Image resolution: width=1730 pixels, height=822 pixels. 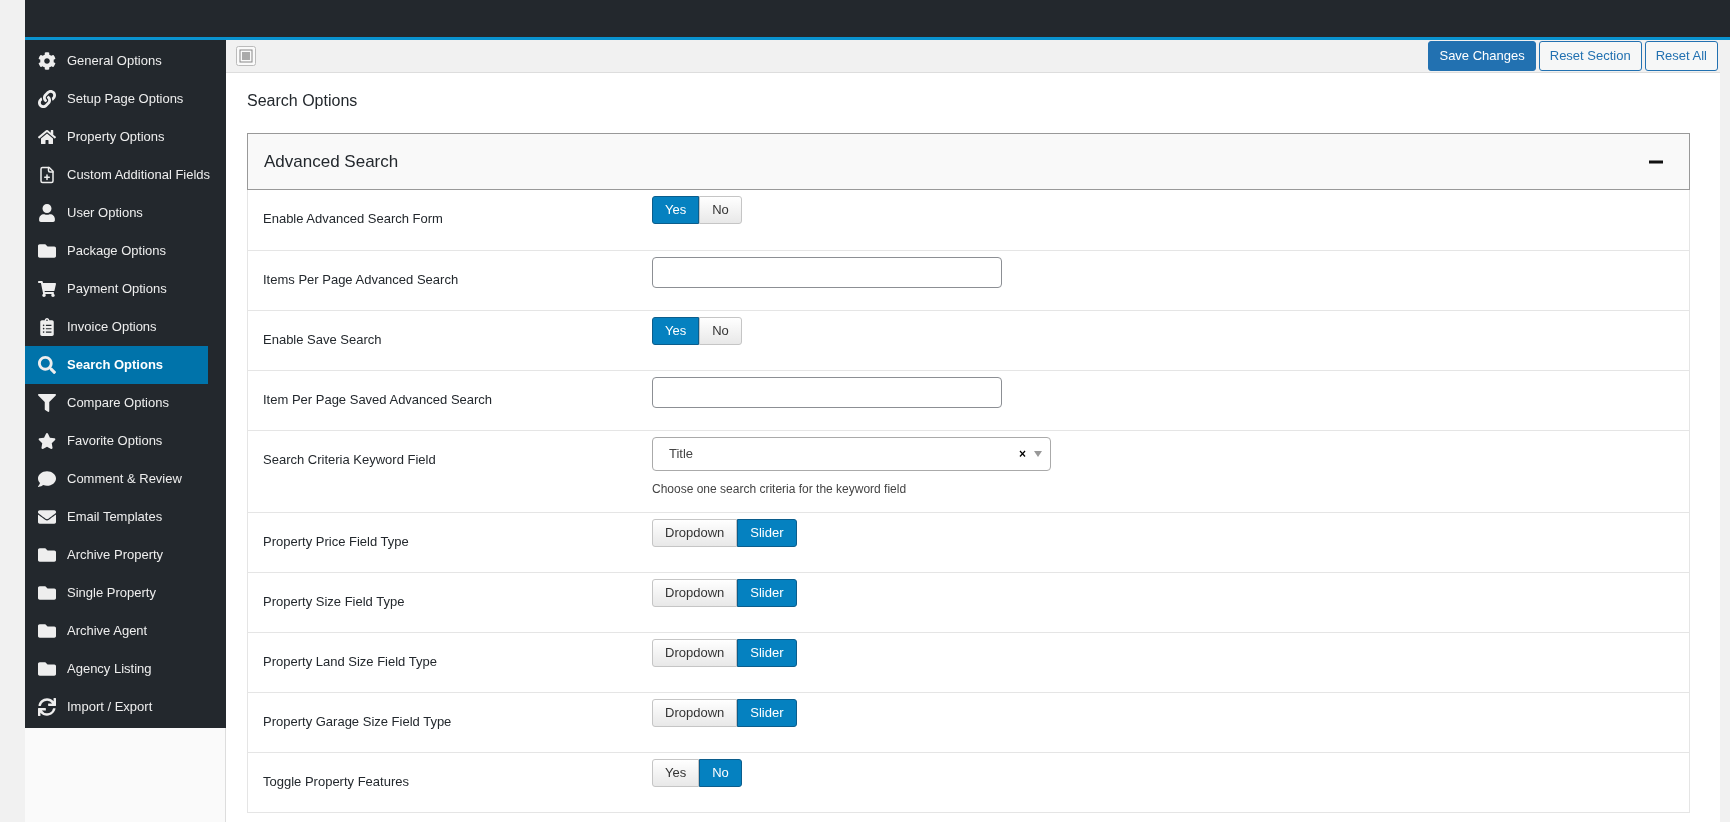 I want to click on layout-icon, so click(x=246, y=56).